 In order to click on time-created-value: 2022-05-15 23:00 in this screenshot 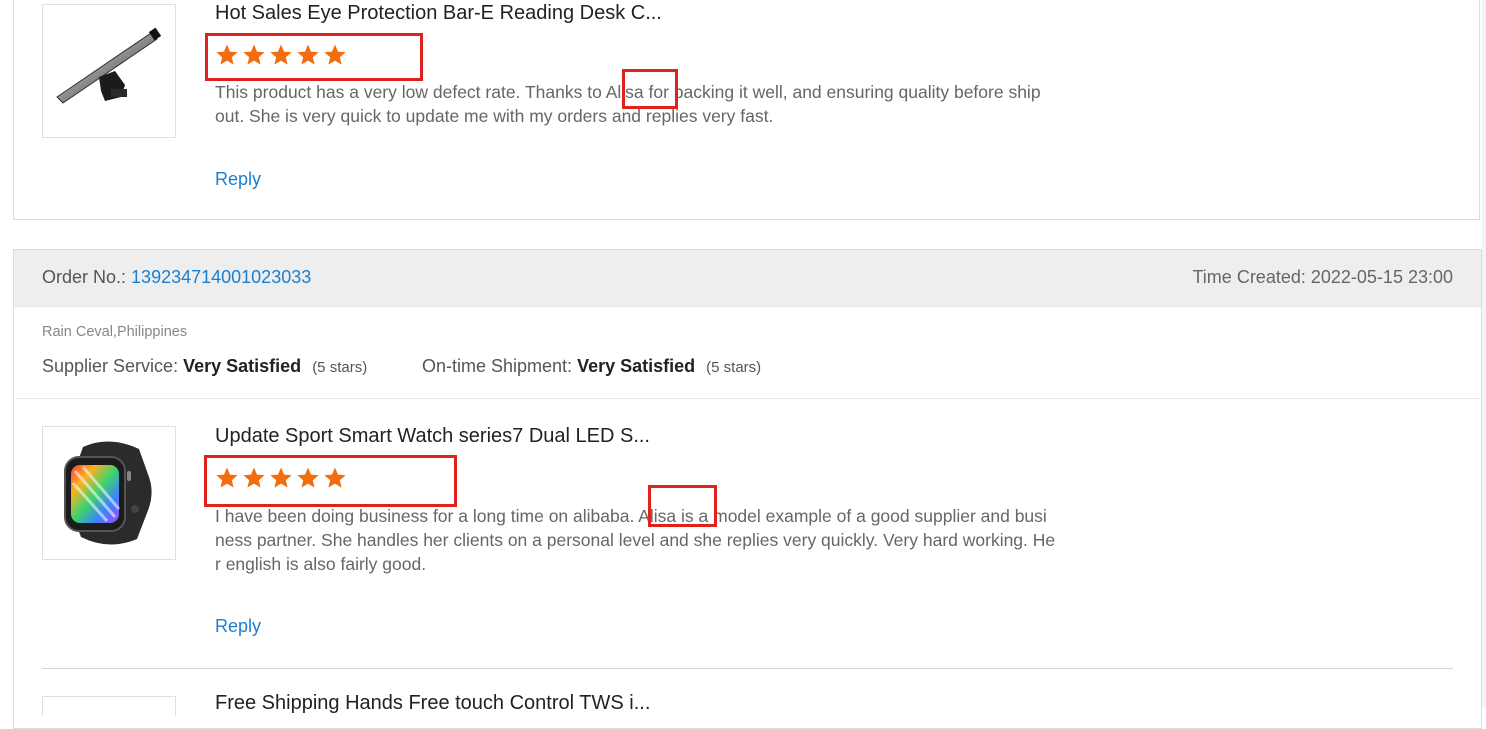, I will do `click(1381, 277)`.